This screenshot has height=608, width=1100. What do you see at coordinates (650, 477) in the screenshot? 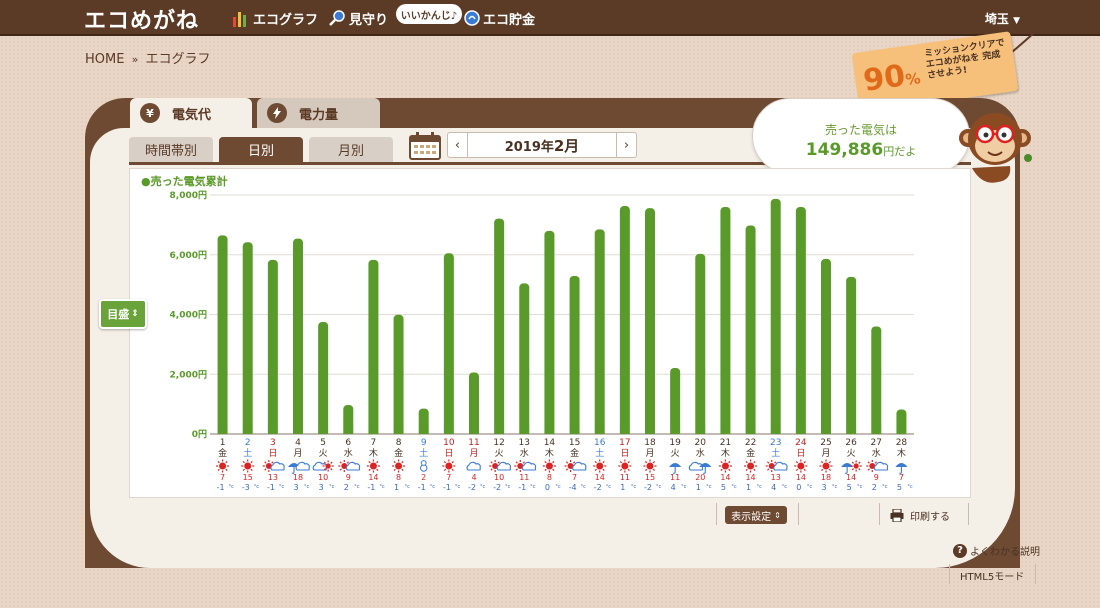
I see `temp-high-label: 15` at bounding box center [650, 477].